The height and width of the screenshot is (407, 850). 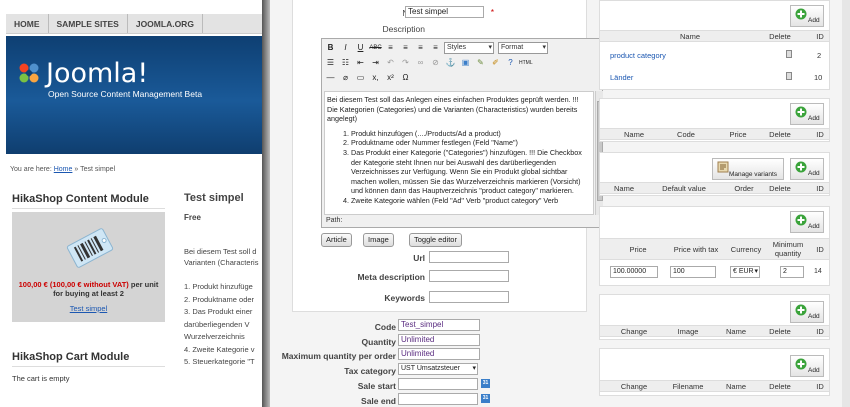 I want to click on price-input: 100.00000, so click(x=634, y=272).